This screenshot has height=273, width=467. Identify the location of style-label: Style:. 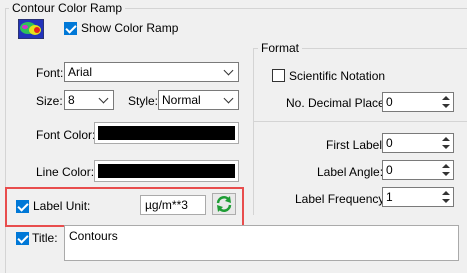
(143, 101).